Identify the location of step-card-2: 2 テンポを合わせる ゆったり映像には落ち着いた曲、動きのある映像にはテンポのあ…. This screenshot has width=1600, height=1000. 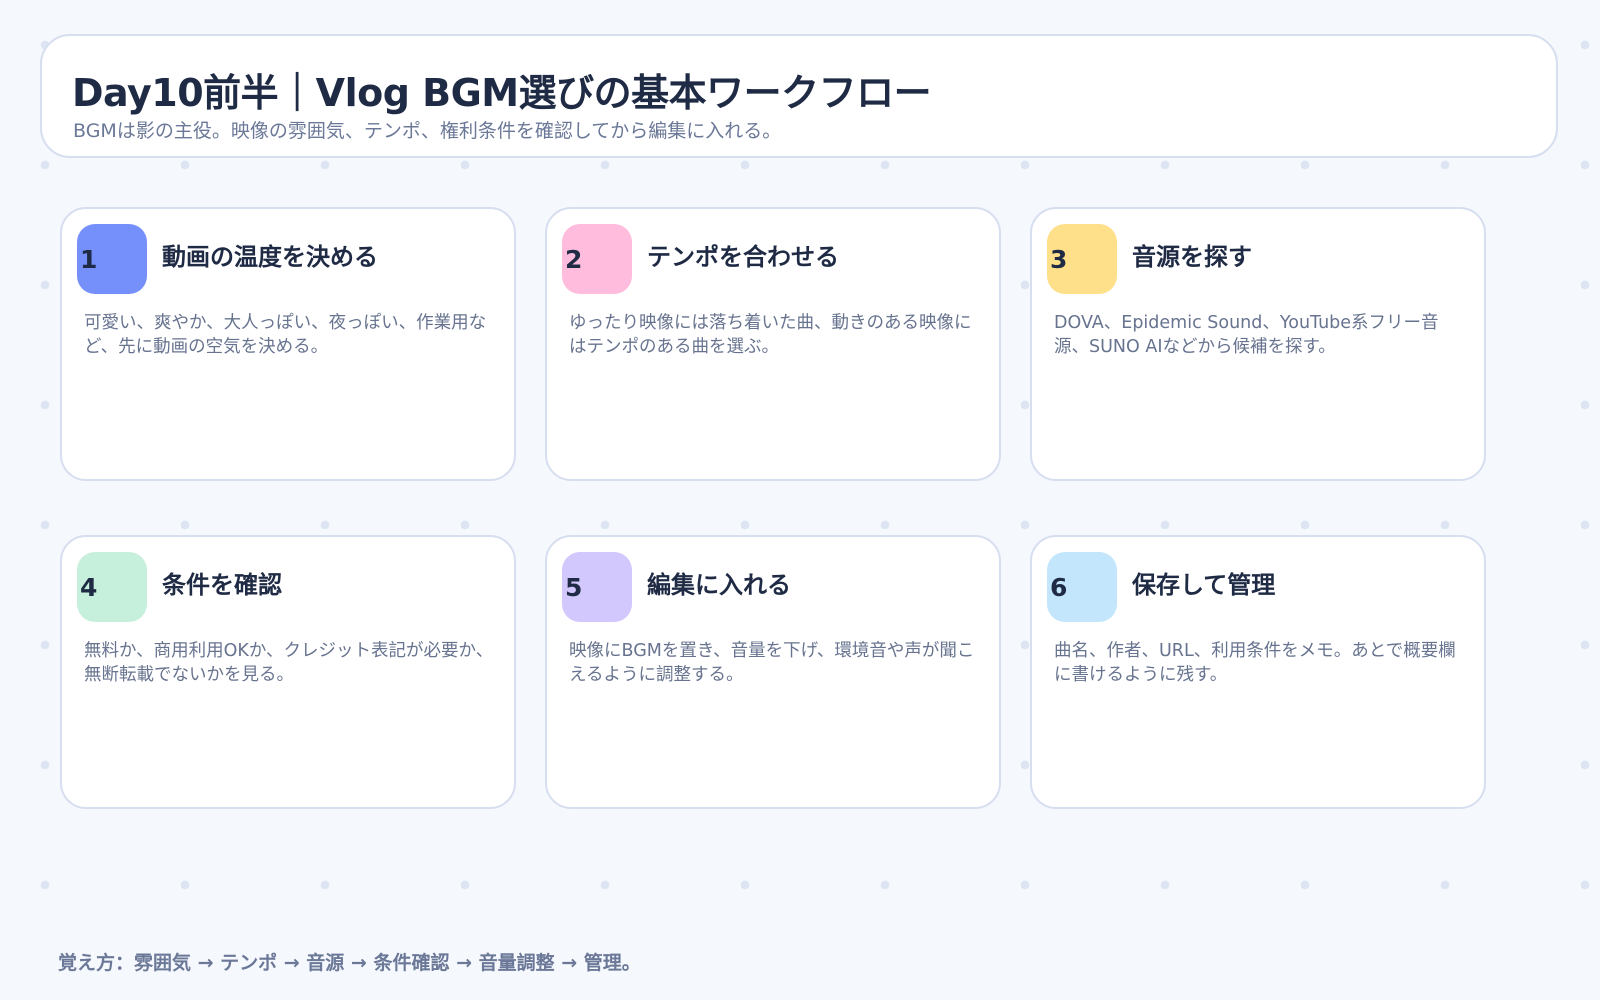
(773, 344).